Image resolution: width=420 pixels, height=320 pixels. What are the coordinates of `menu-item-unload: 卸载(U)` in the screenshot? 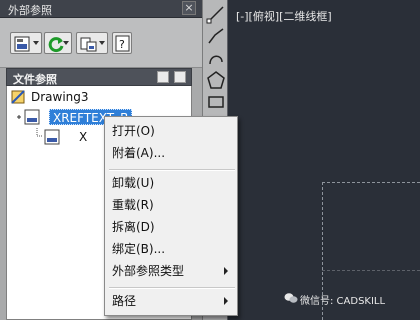 It's located at (171, 183).